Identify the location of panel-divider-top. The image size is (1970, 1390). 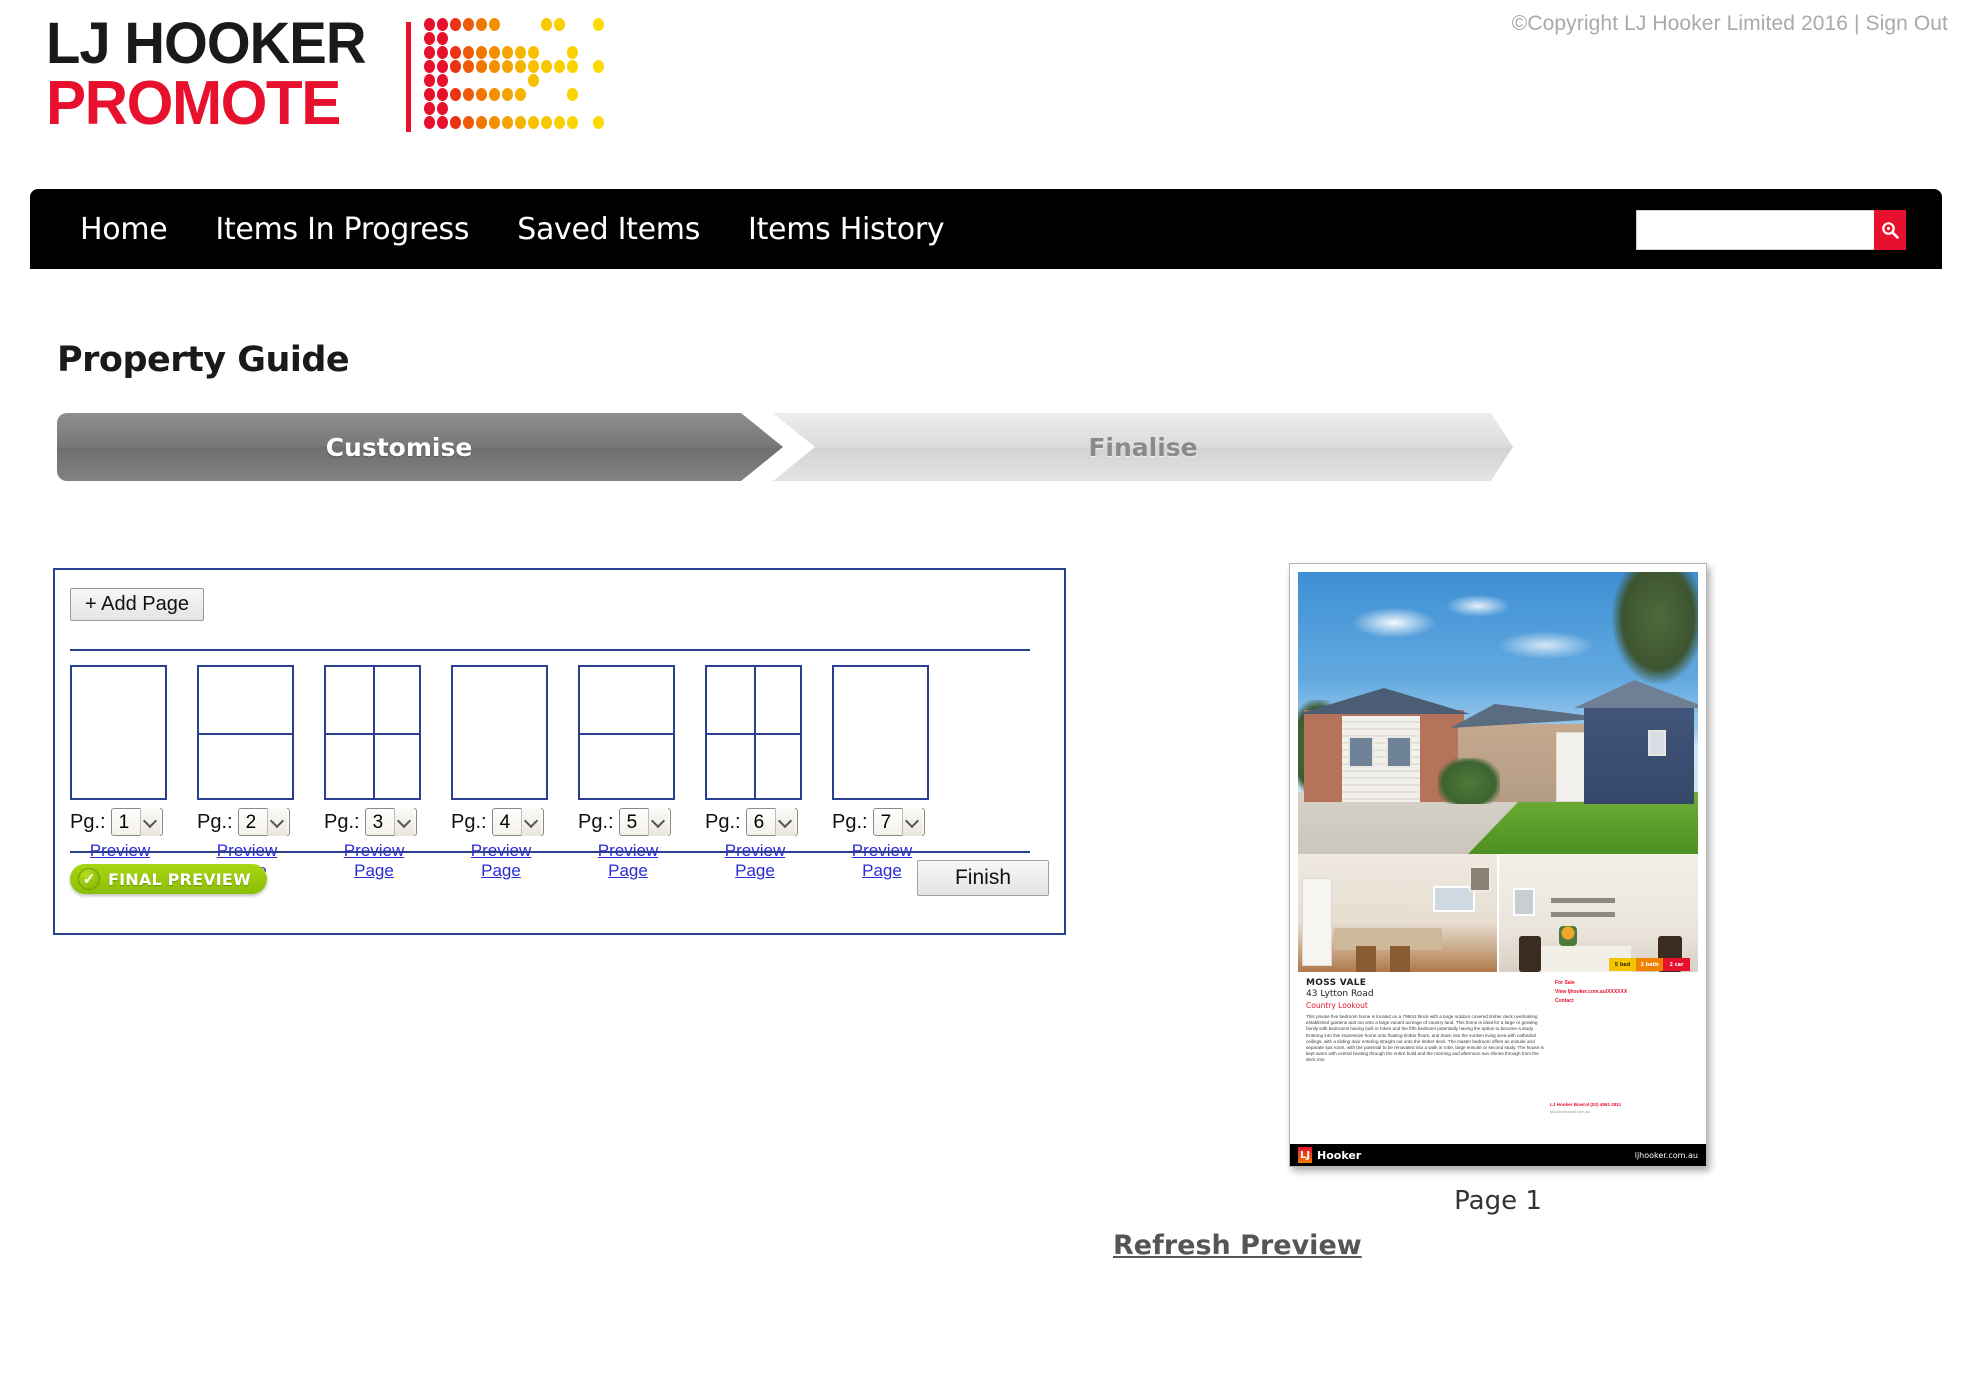
(550, 650).